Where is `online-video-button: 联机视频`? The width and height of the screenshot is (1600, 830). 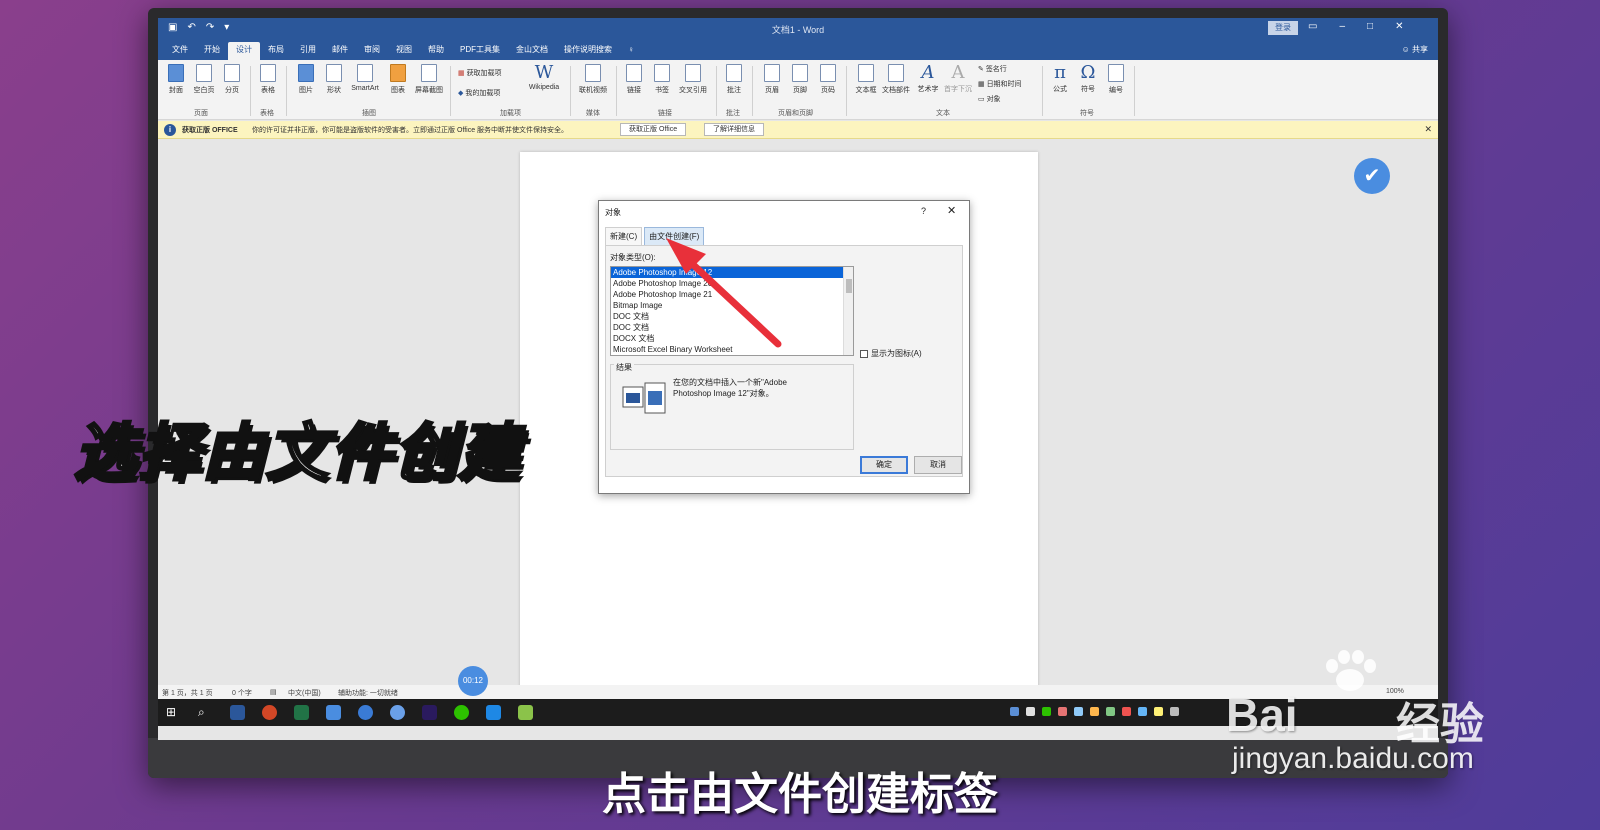 online-video-button: 联机视频 is located at coordinates (593, 79).